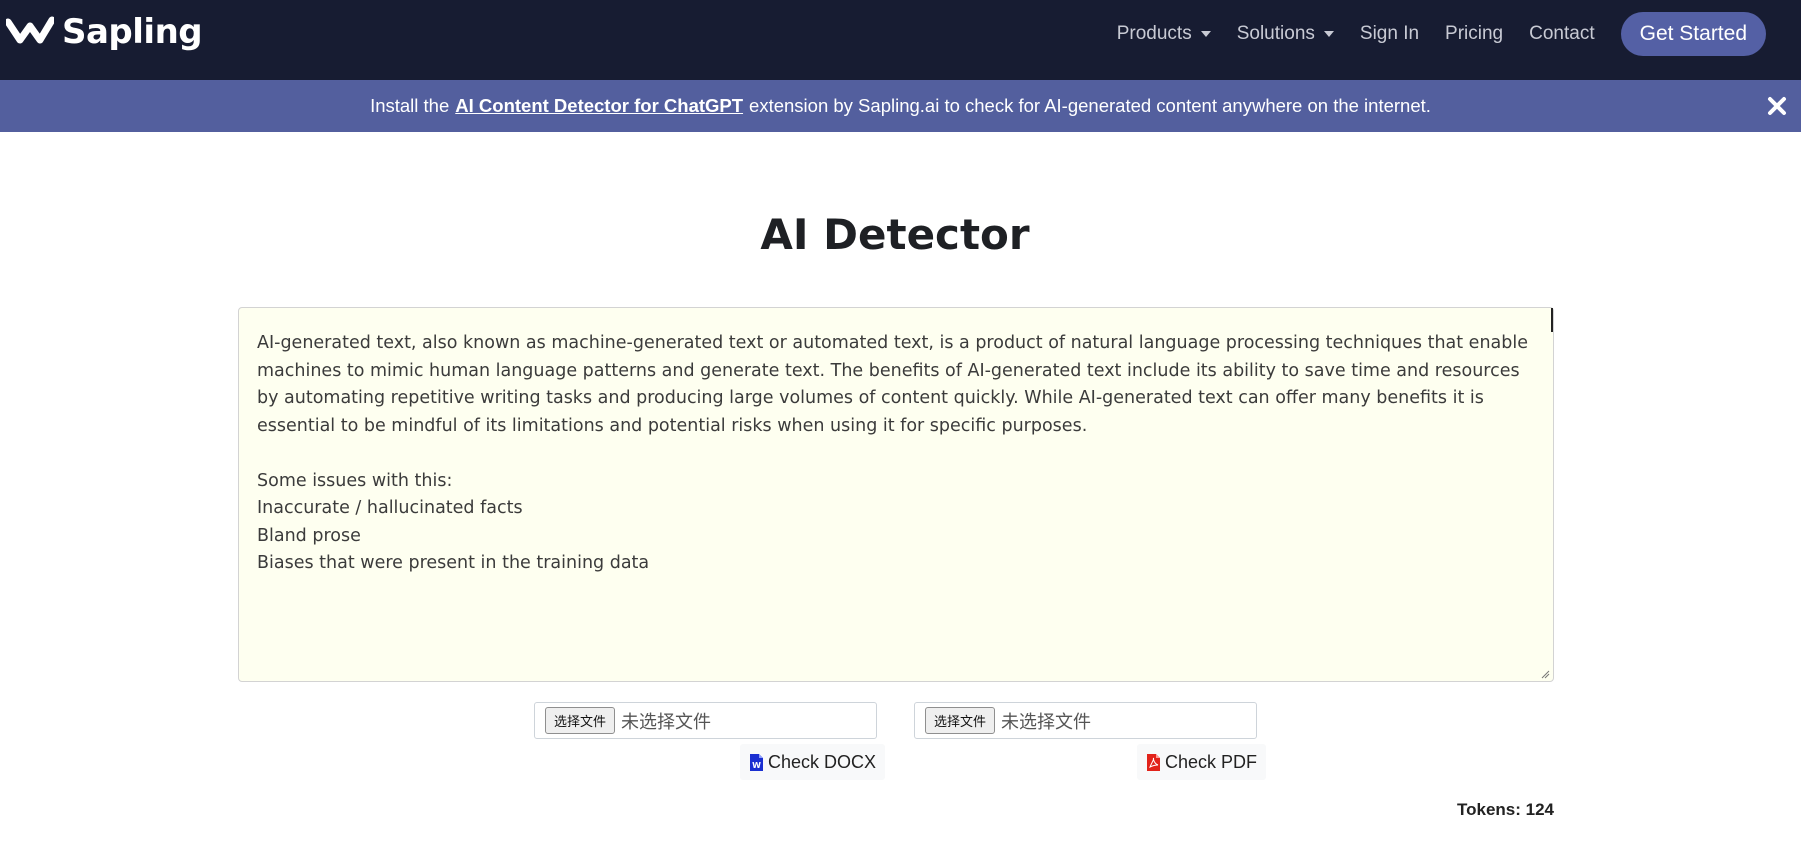 This screenshot has width=1801, height=861. Describe the element at coordinates (132, 32) in the screenshot. I see `brand-name: Sapling` at that location.